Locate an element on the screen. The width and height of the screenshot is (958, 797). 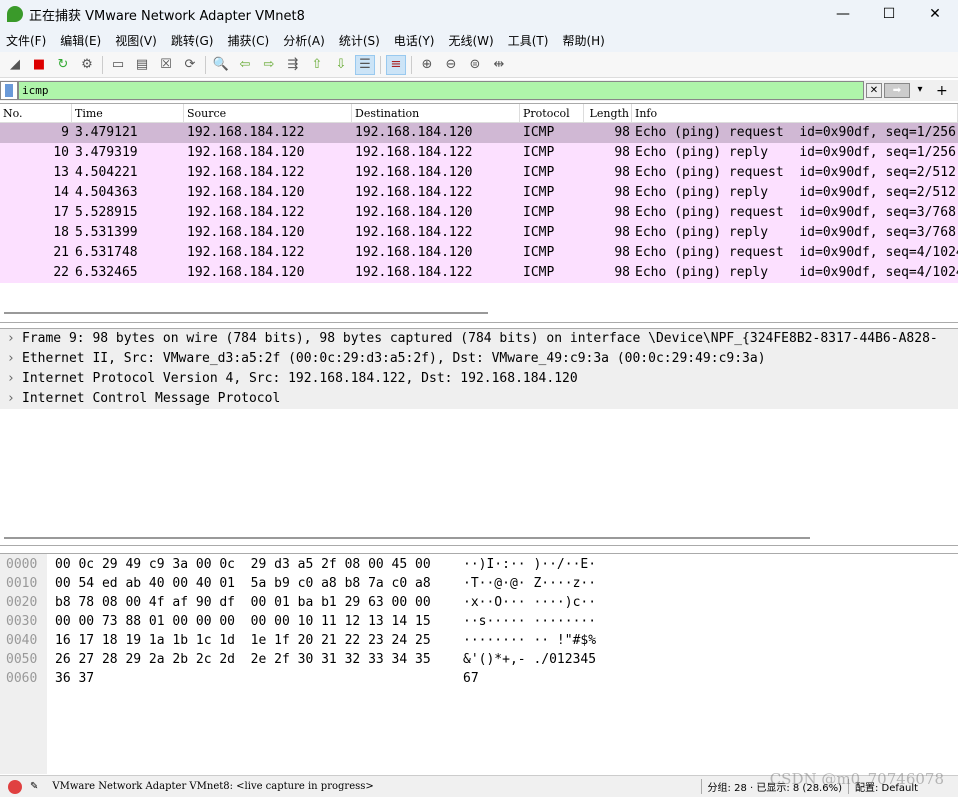
hex-ascii: ········ ·· !"#$% is located at coordinates (529, 640).